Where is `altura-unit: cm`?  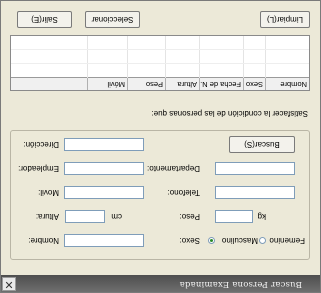
altura-unit: cm is located at coordinates (116, 216).